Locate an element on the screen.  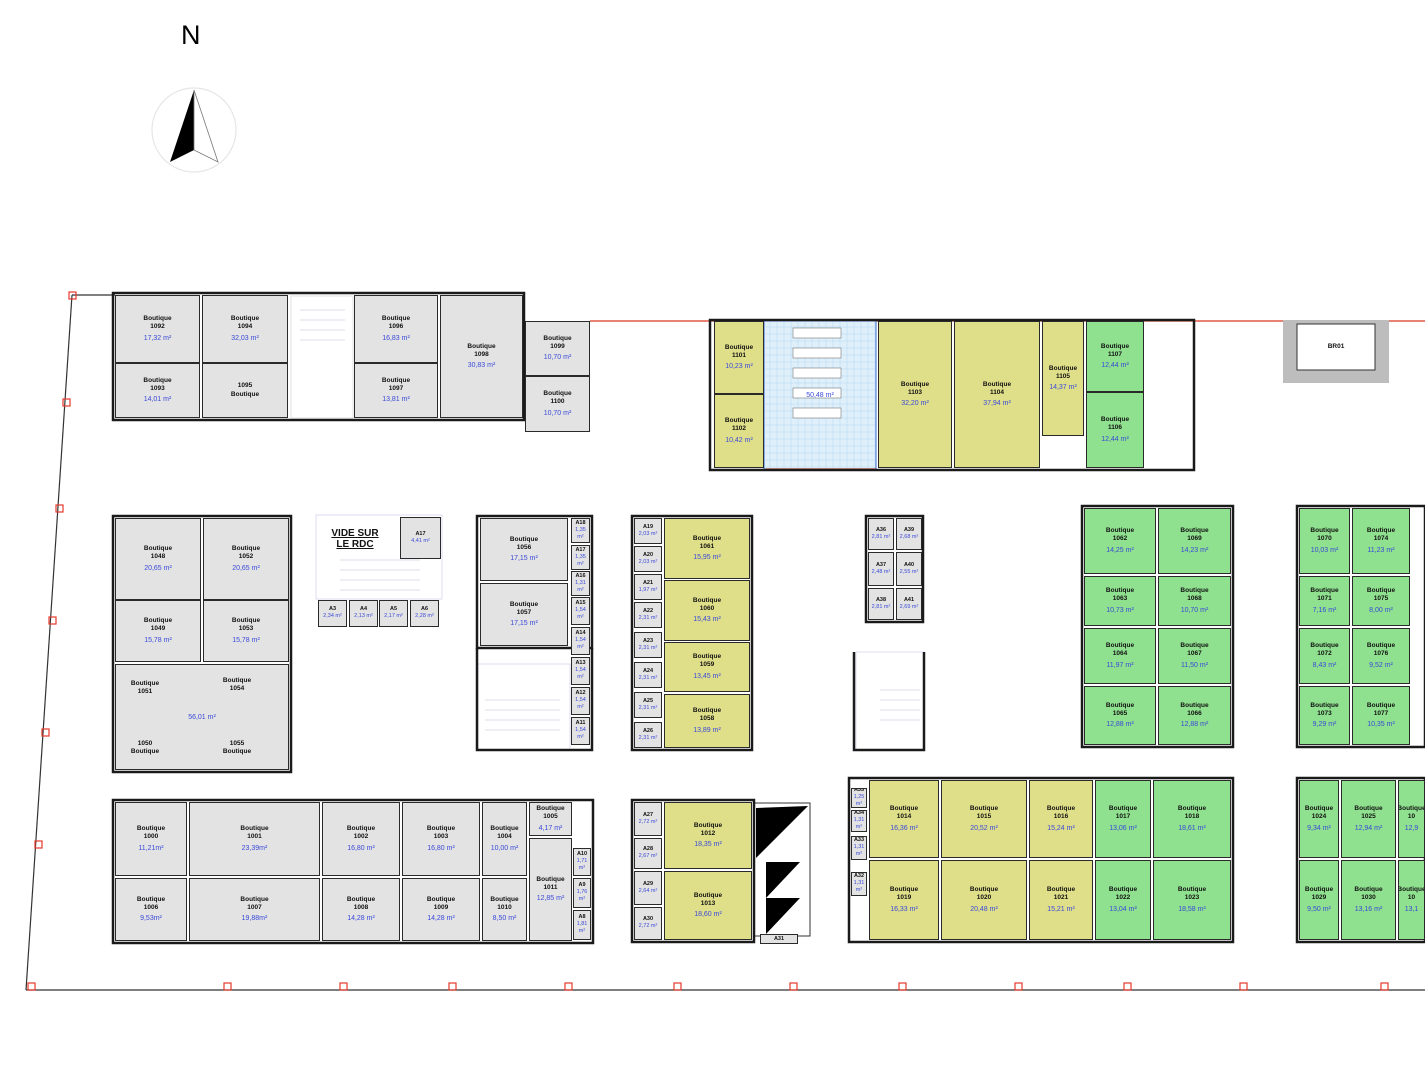
unit-a39: A39 2,68 m² is located at coordinates (909, 534).